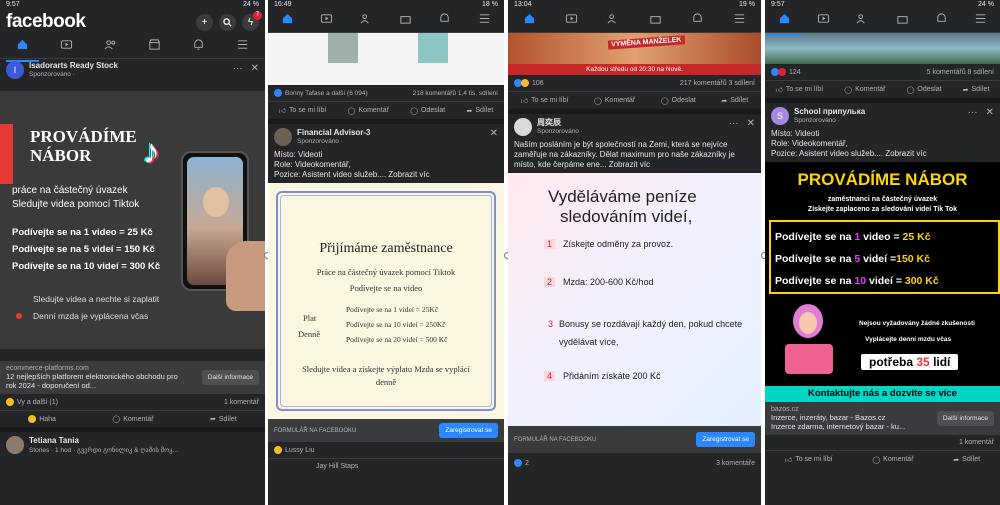 The height and width of the screenshot is (505, 1000). What do you see at coordinates (37, 402) in the screenshot?
I see `reaction-count: Vy a další (1)` at bounding box center [37, 402].